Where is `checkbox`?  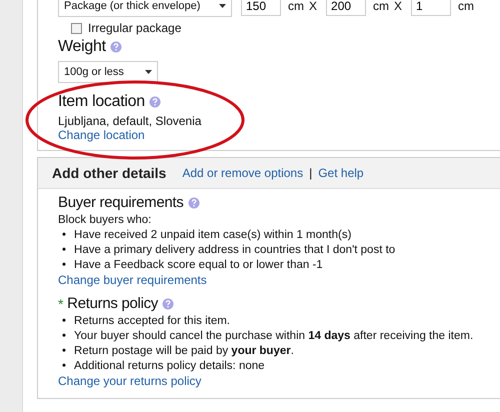
checkbox is located at coordinates (76, 28).